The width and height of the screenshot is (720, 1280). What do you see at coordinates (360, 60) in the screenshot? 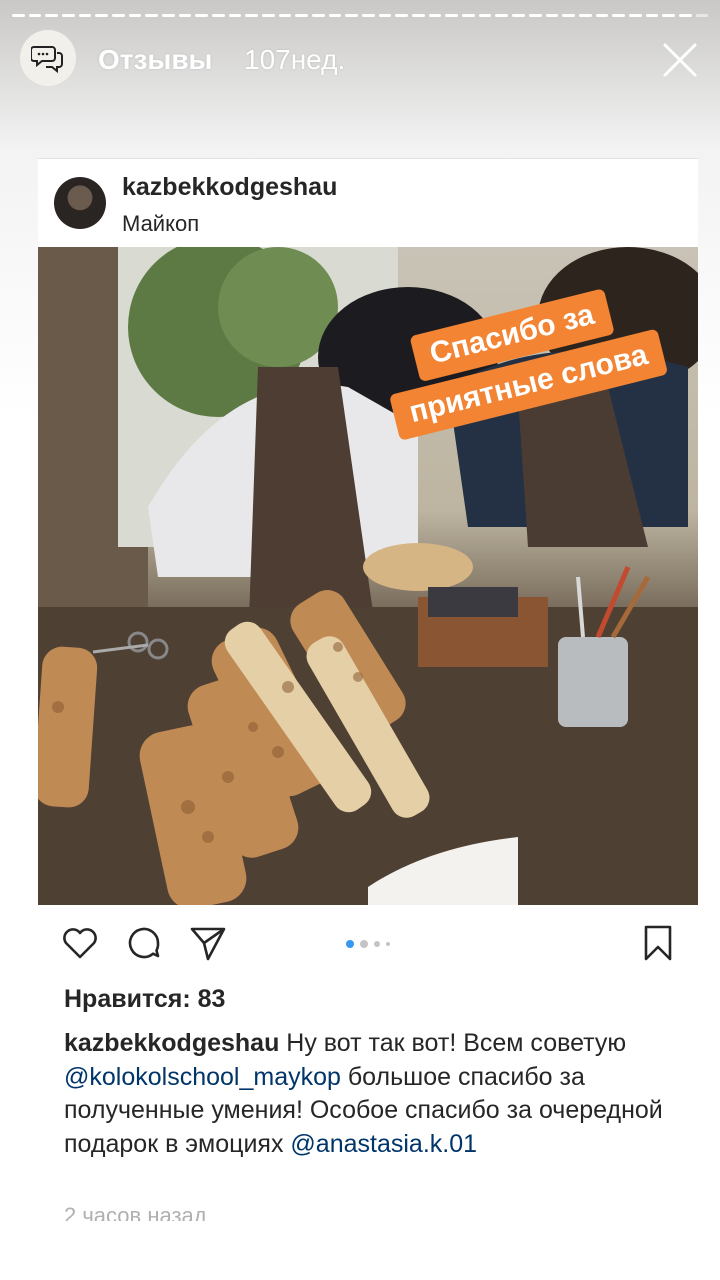
I see `story-header: Отзывы 107нед.` at bounding box center [360, 60].